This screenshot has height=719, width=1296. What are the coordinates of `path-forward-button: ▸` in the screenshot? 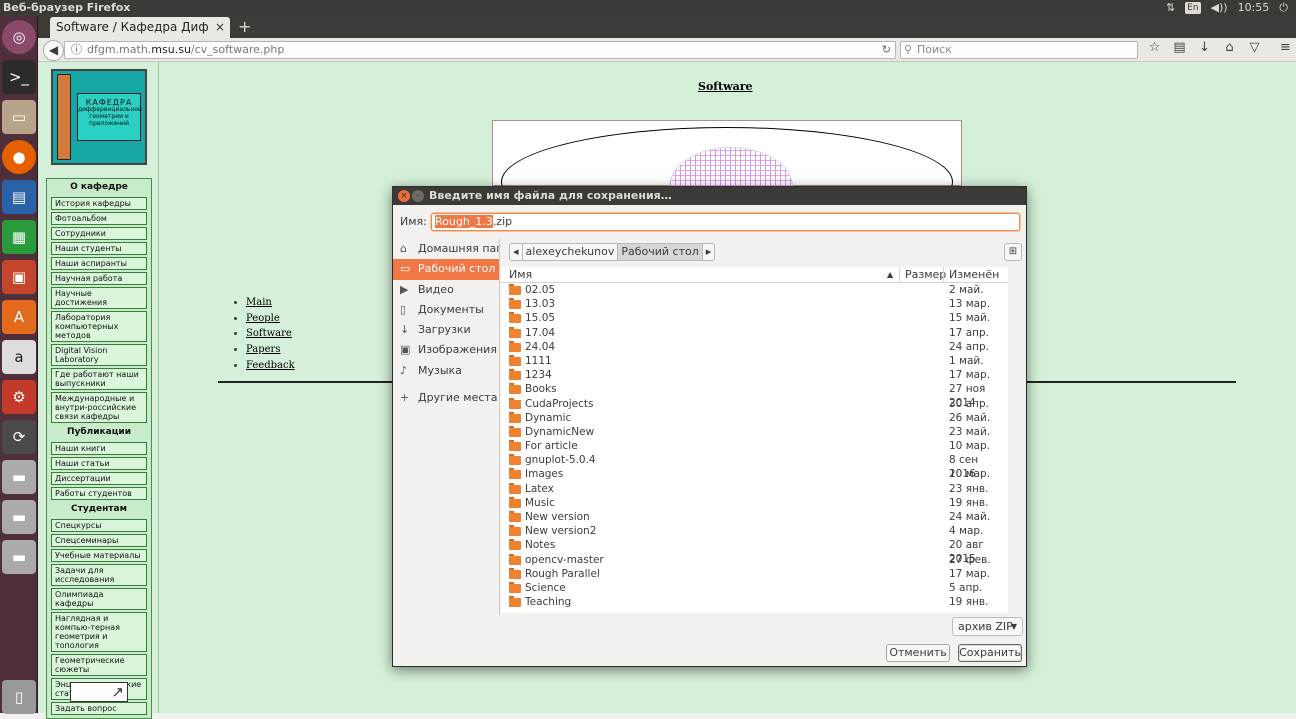 It's located at (709, 252).